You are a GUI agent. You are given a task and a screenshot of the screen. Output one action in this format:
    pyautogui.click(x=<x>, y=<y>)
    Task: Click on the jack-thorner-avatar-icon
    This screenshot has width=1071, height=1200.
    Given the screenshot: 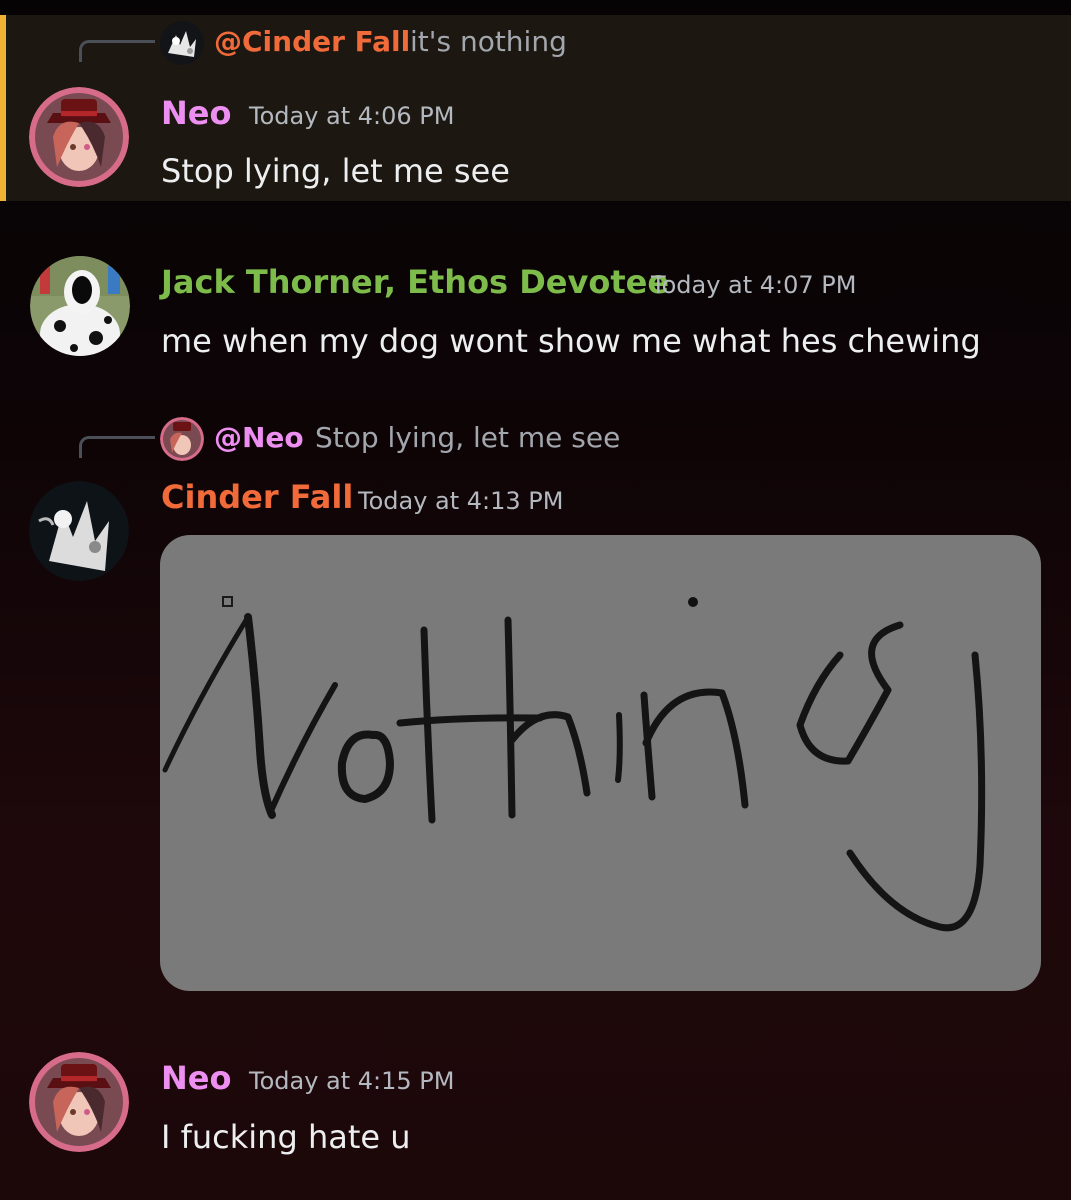 What is the action you would take?
    pyautogui.click(x=80, y=306)
    